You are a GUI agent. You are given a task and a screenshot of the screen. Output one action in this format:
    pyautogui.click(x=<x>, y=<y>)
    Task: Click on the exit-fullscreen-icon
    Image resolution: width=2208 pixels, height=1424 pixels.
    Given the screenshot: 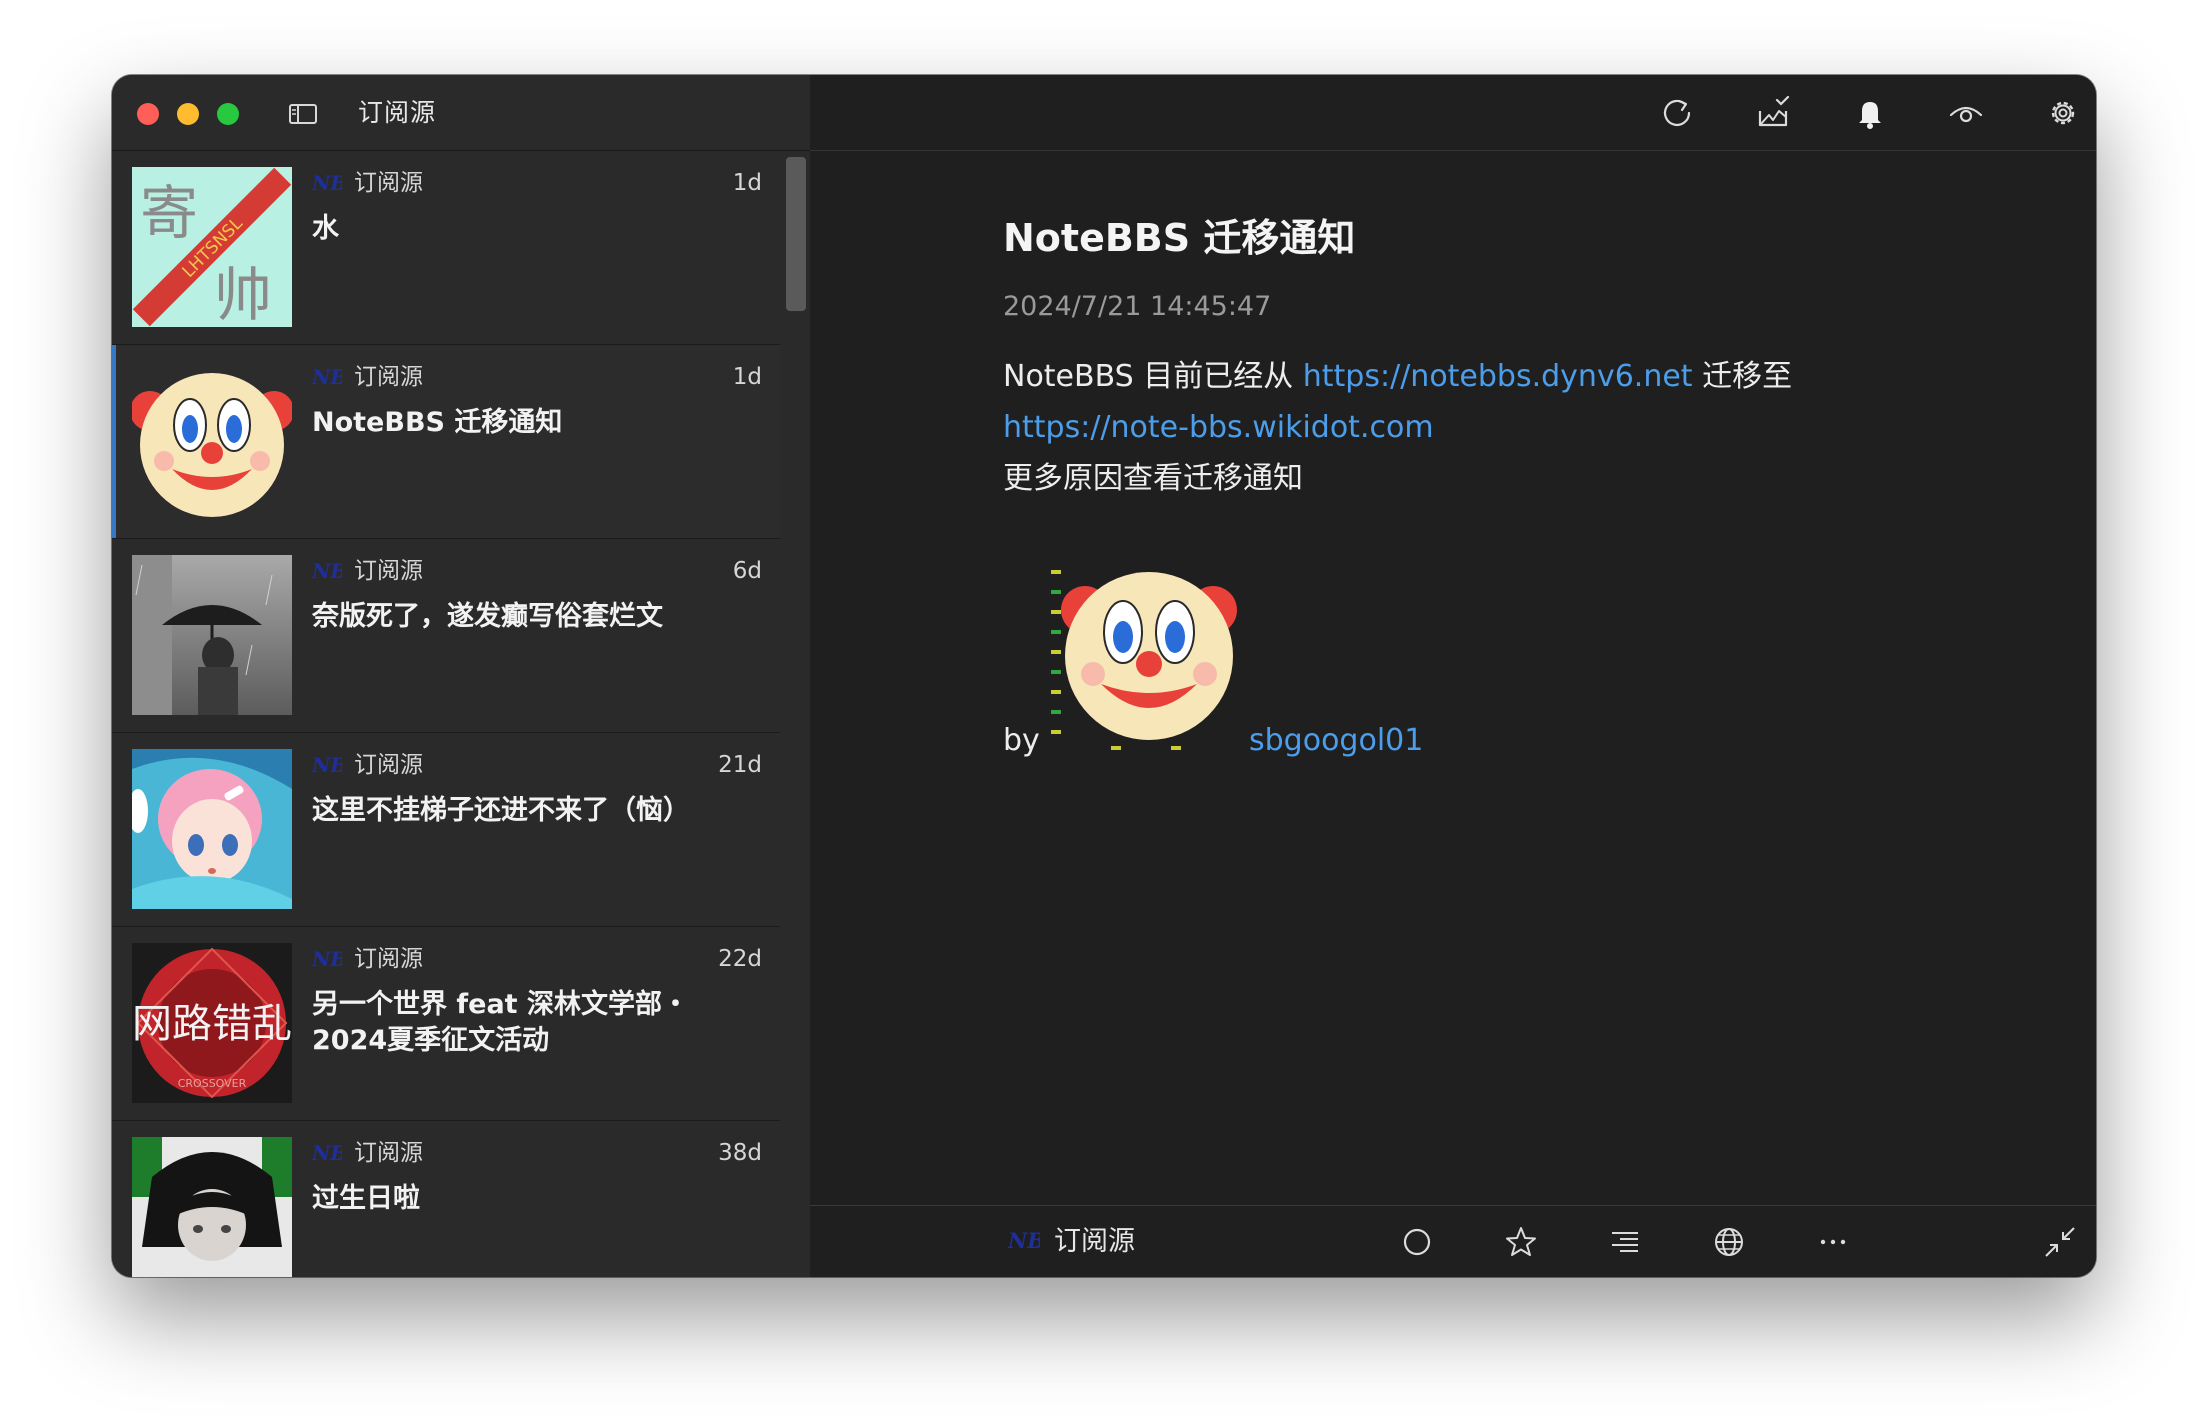 What is the action you would take?
    pyautogui.click(x=2060, y=1242)
    